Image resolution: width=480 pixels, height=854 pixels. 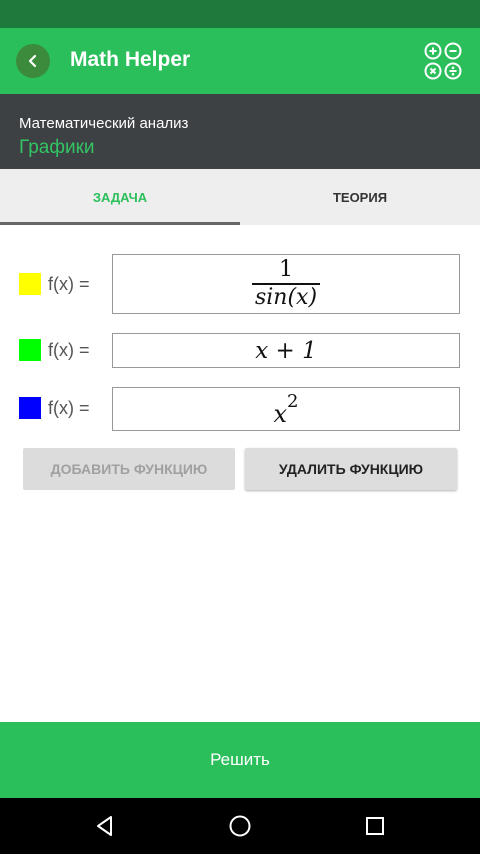 I want to click on color-swatch-blue, so click(x=30, y=408).